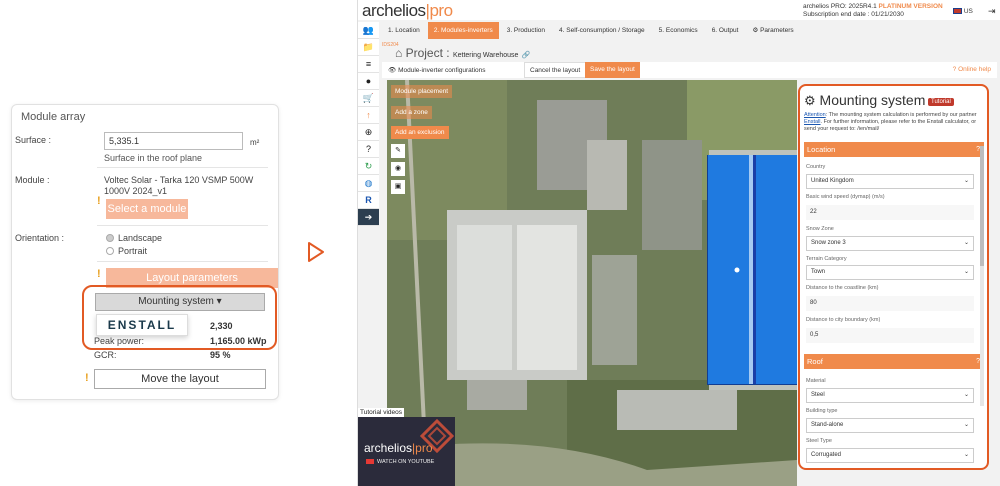 The width and height of the screenshot is (1000, 486). I want to click on compass-icon: ◉, so click(398, 169).